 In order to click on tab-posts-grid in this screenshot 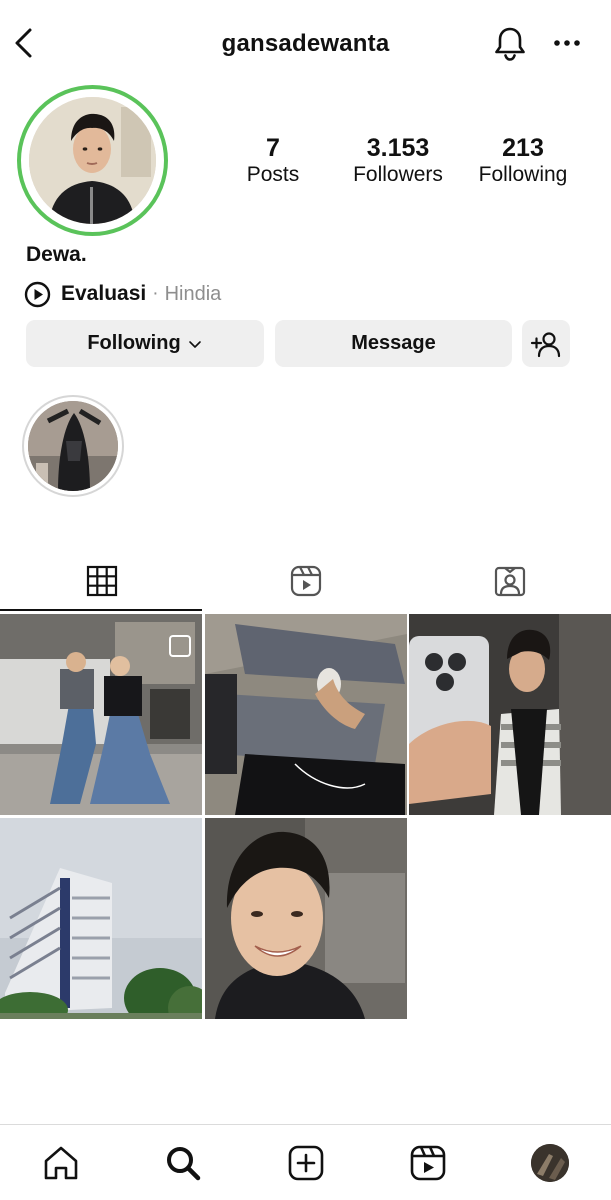, I will do `click(101, 581)`.